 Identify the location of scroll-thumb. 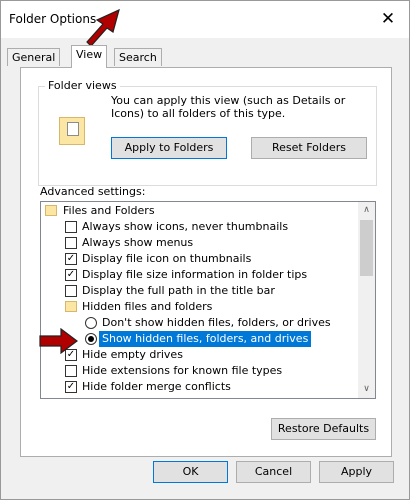
(366, 248).